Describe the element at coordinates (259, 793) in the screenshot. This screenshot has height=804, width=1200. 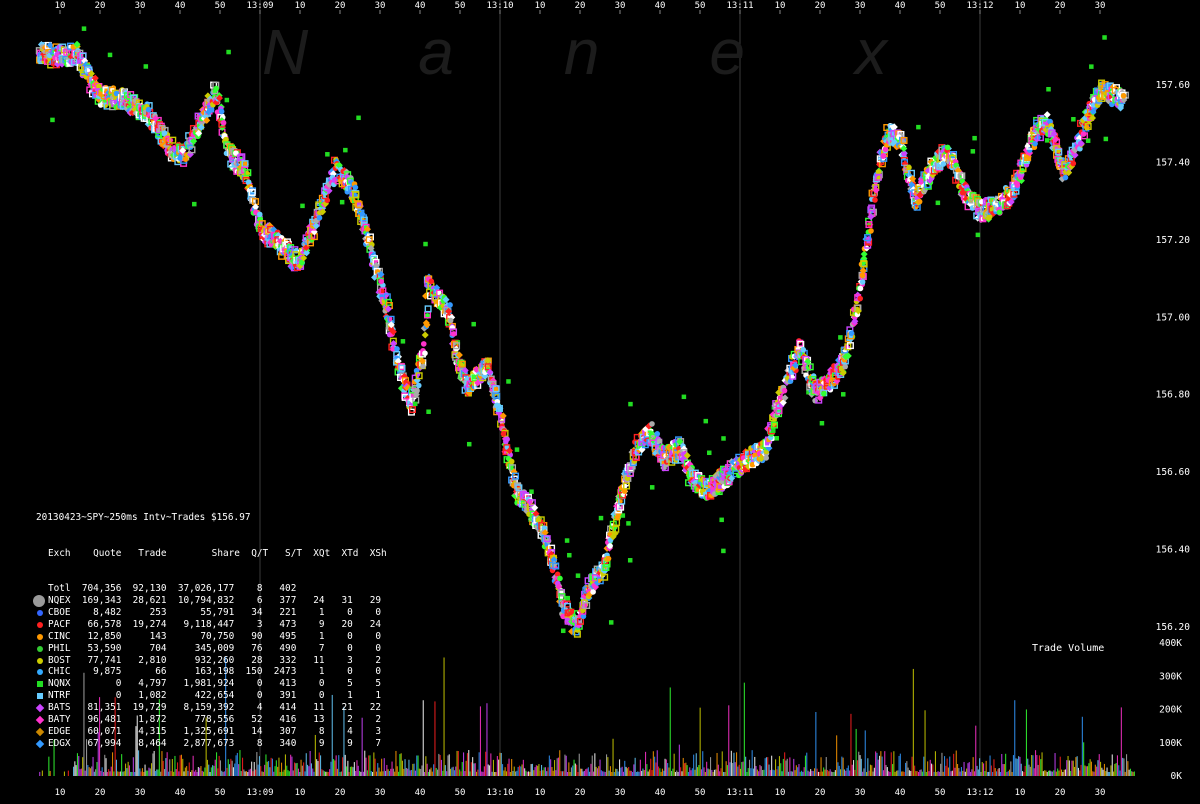
I see `time-tick-label-bottom: 13:09` at that location.